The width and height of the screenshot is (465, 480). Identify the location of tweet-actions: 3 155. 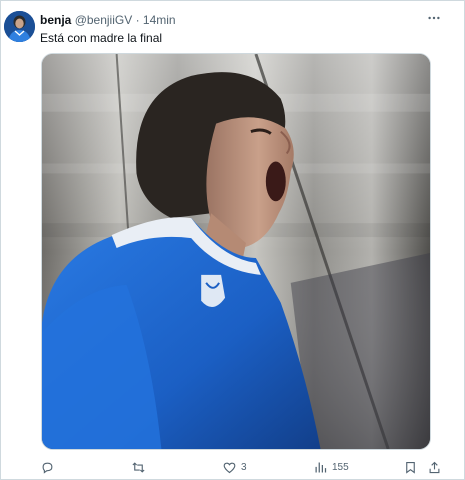
(233, 467).